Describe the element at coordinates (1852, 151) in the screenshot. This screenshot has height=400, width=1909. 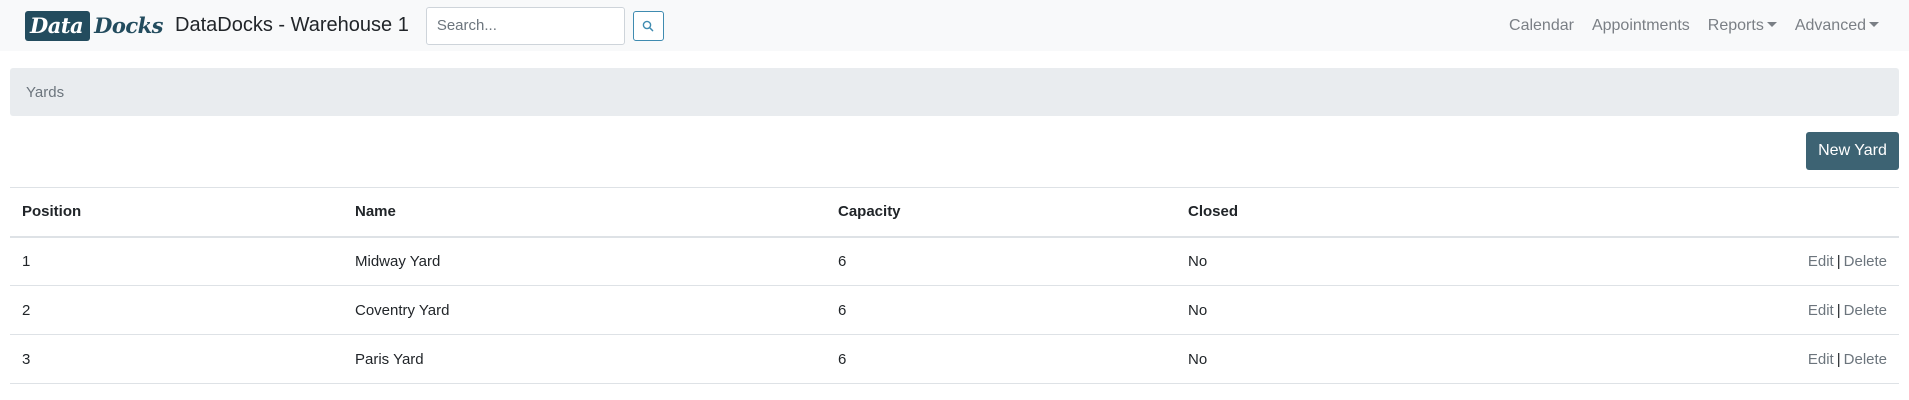
I see `new-yard-button: New Yard` at that location.